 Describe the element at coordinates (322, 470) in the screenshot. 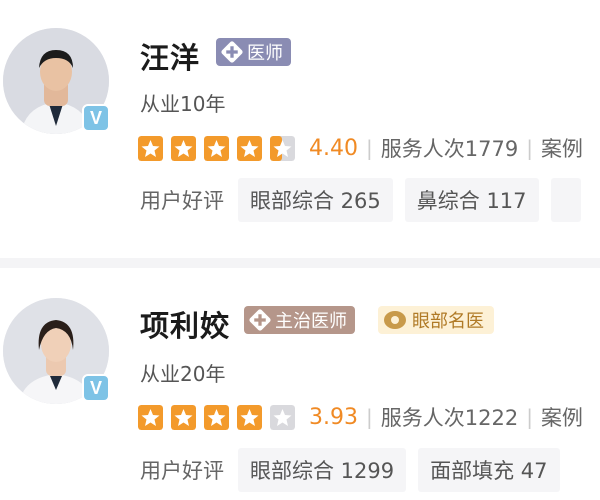

I see `review-chip: 眼部综合 1299` at that location.